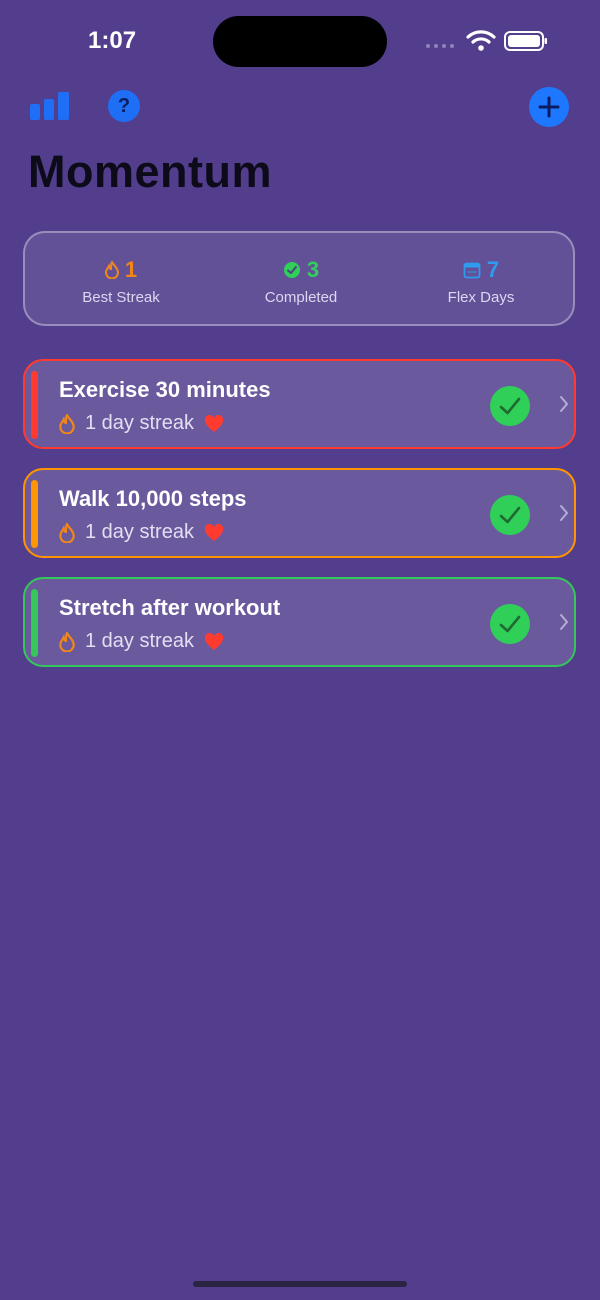 Image resolution: width=600 pixels, height=1300 pixels. I want to click on plus-icon, so click(549, 107).